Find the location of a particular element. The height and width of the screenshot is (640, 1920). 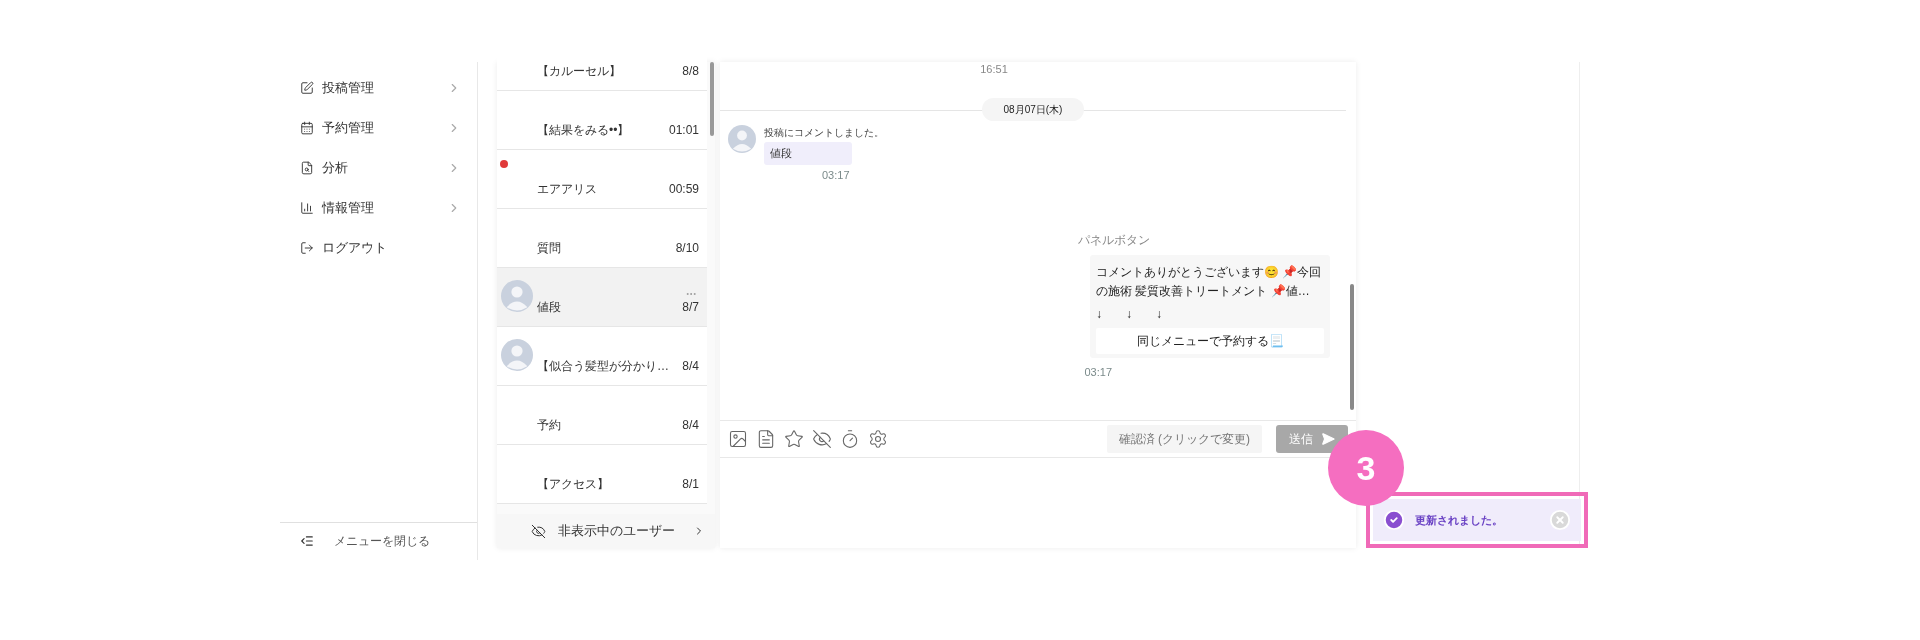

panel-title: パネルボタン is located at coordinates (1114, 240).